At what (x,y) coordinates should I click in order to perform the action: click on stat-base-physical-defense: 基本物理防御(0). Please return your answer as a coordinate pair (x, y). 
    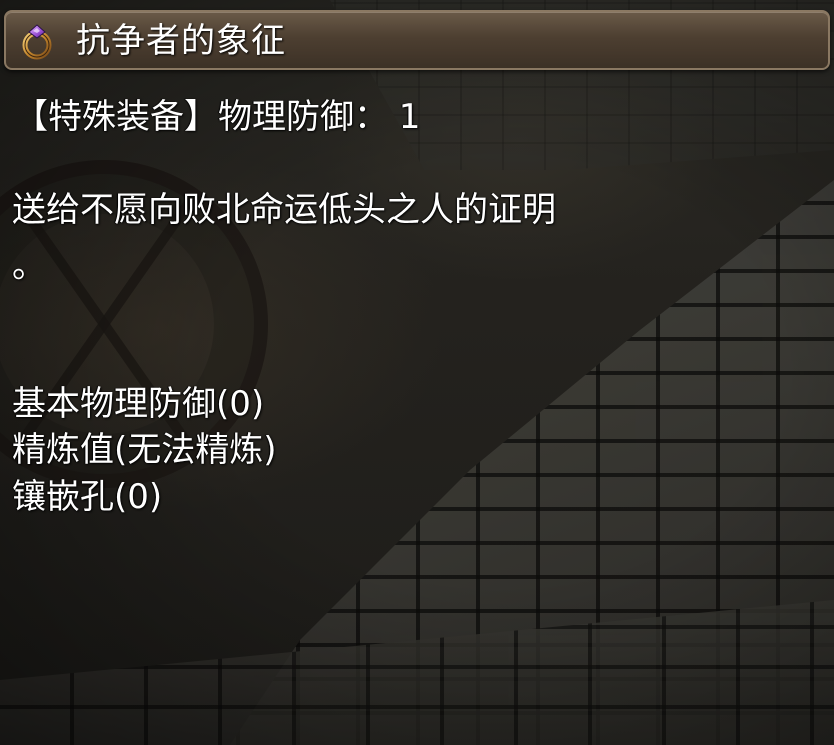
    Looking at the image, I should click on (138, 404).